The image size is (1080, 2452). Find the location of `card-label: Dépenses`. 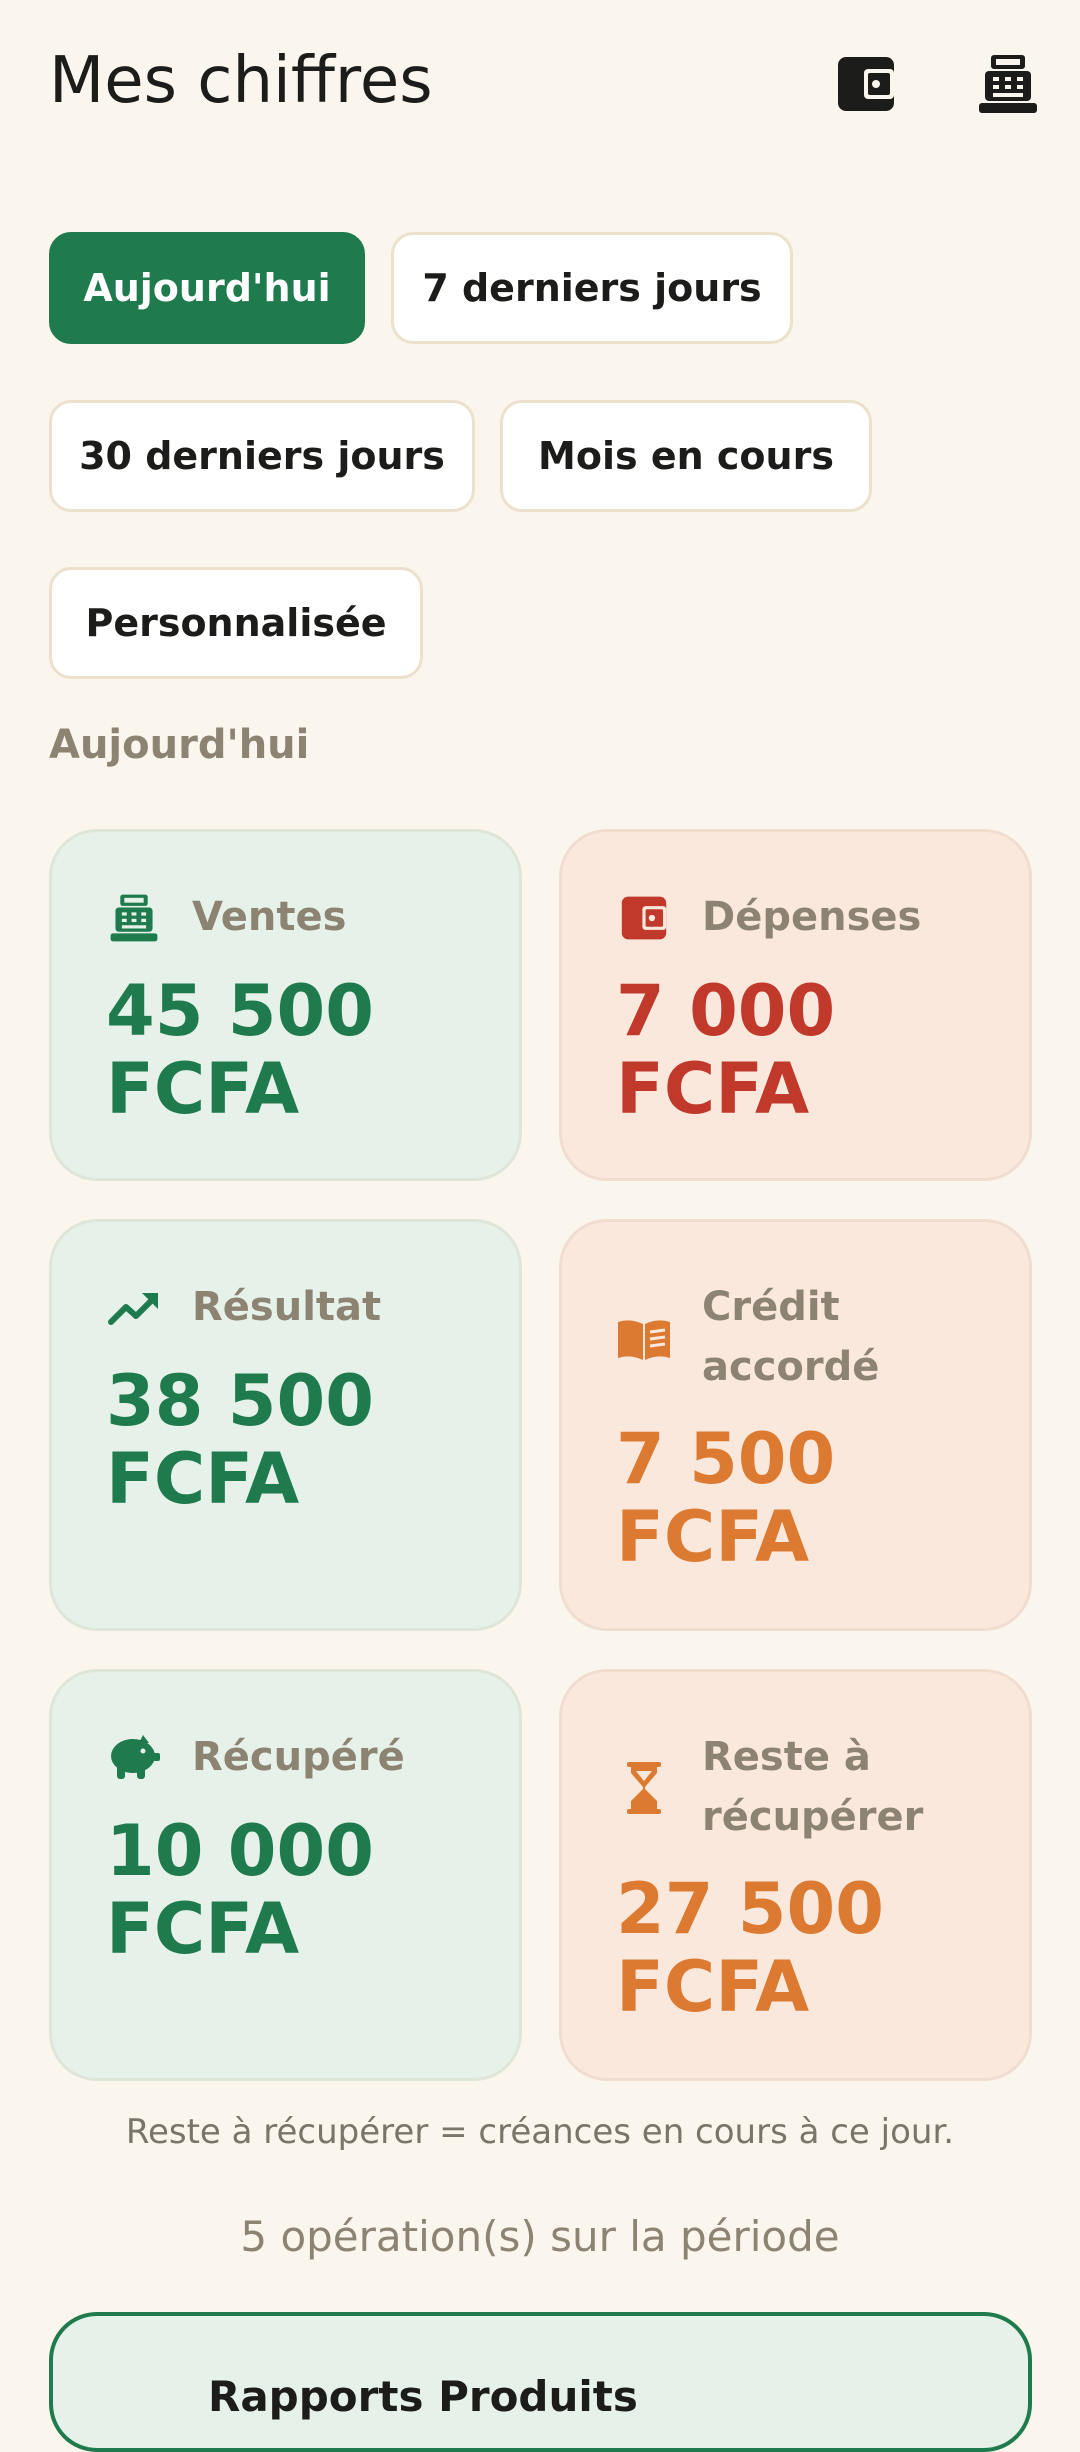

card-label: Dépenses is located at coordinates (812, 917).